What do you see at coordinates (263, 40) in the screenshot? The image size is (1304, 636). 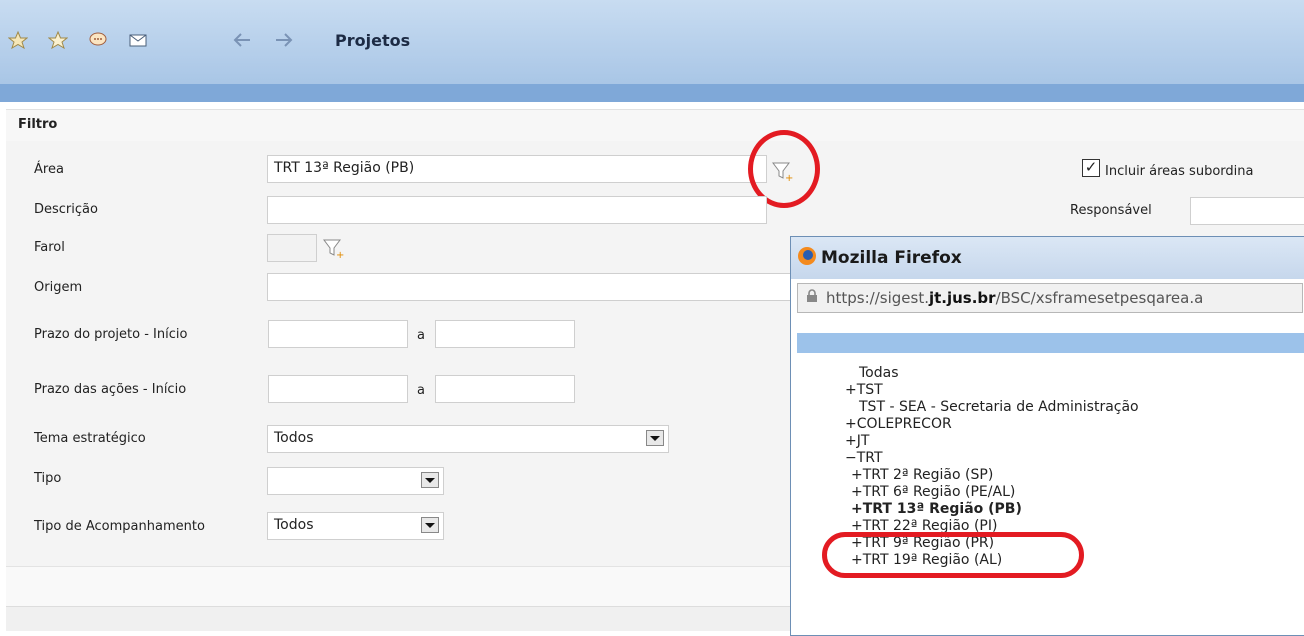 I see `history-nav` at bounding box center [263, 40].